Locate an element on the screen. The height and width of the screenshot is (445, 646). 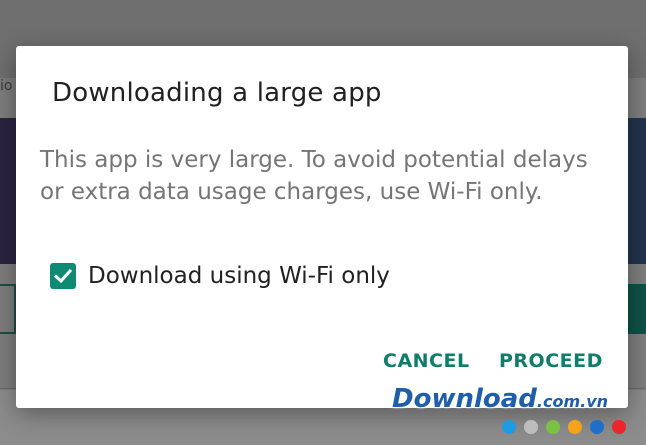
background-button-left is located at coordinates (8, 309).